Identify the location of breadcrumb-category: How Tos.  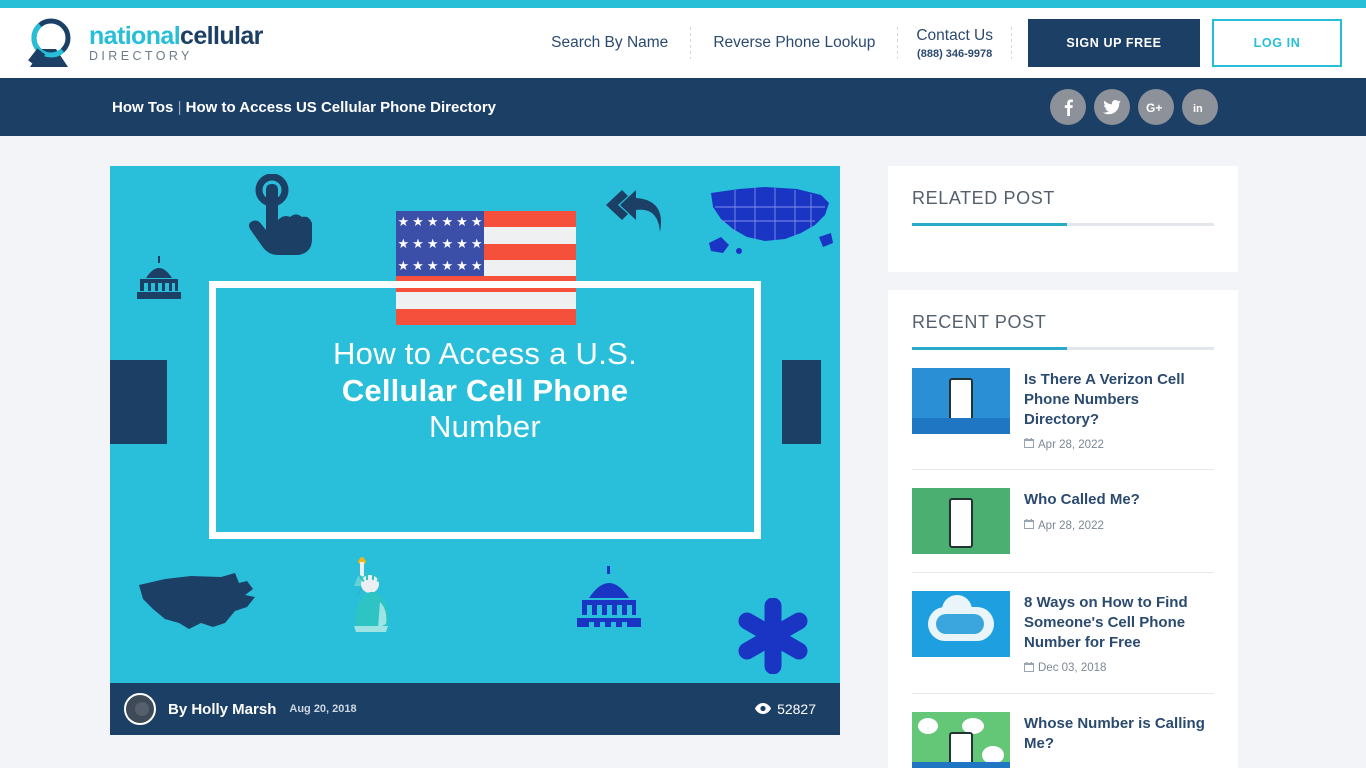
(142, 107).